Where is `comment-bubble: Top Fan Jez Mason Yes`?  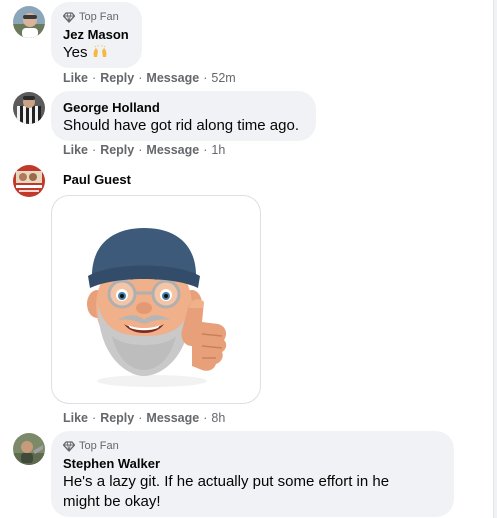
comment-bubble: Top Fan Jez Mason Yes is located at coordinates (96, 35).